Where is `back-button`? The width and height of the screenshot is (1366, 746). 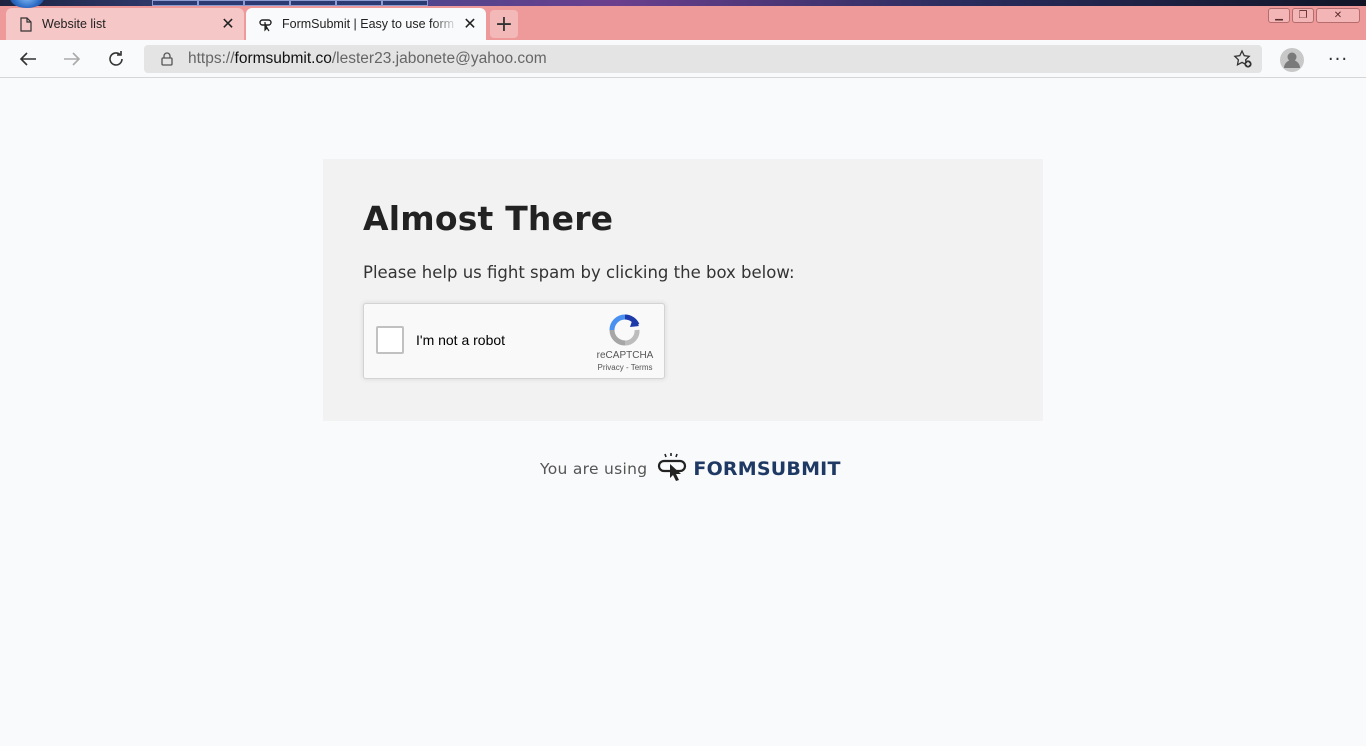
back-button is located at coordinates (28, 59).